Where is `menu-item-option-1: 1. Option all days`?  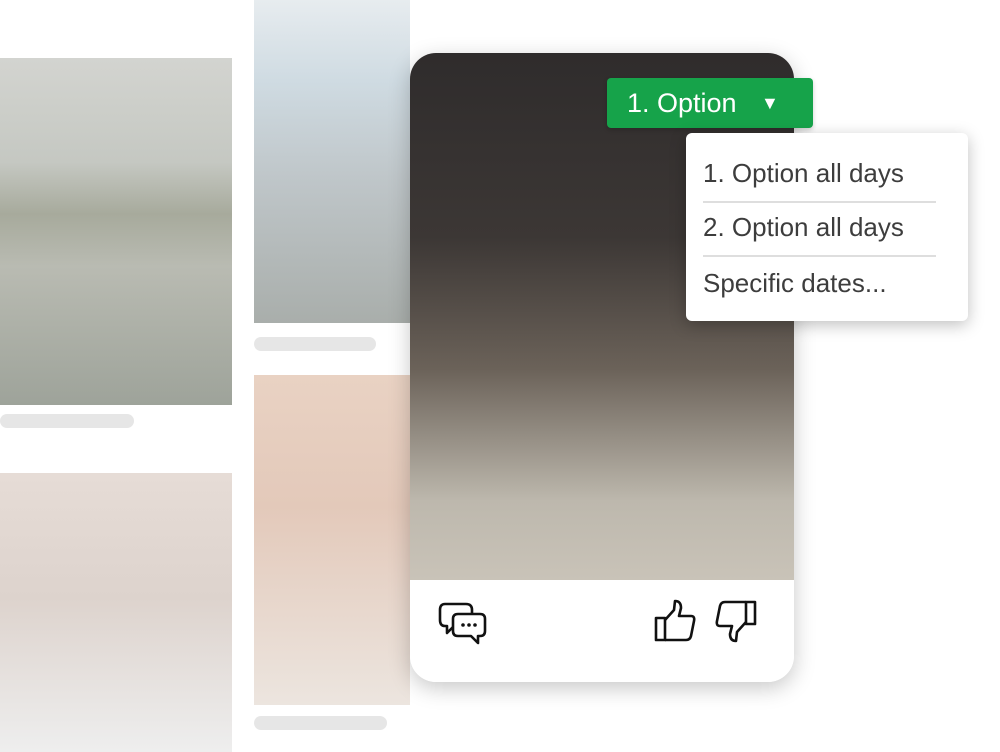 menu-item-option-1: 1. Option all days is located at coordinates (819, 174).